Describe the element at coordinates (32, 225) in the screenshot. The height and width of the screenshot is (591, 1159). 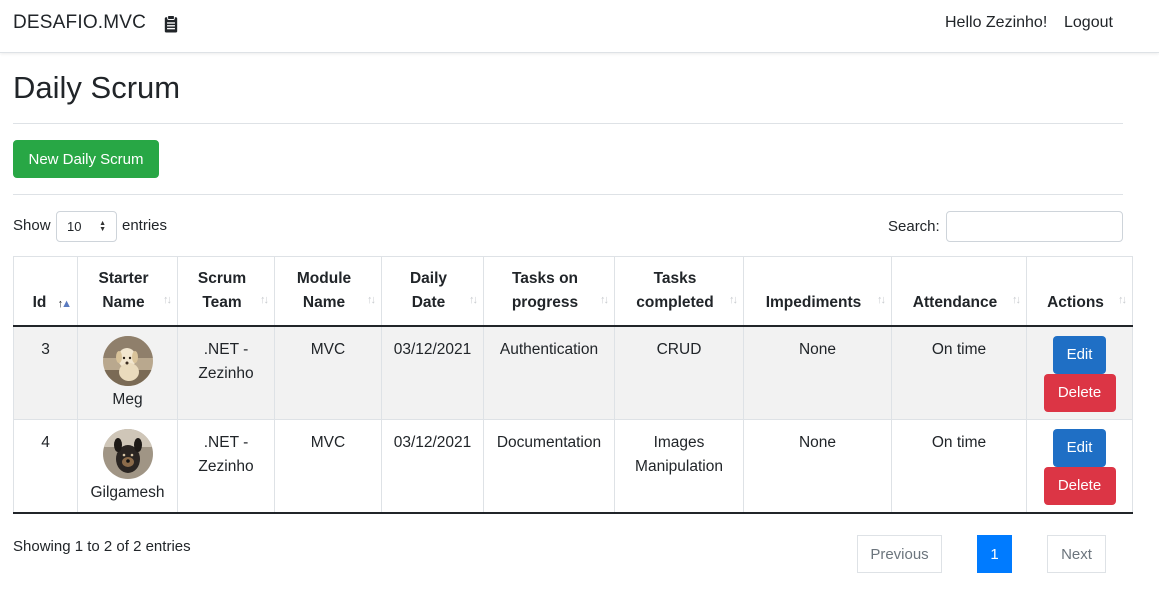
I see `show-label: Show` at that location.